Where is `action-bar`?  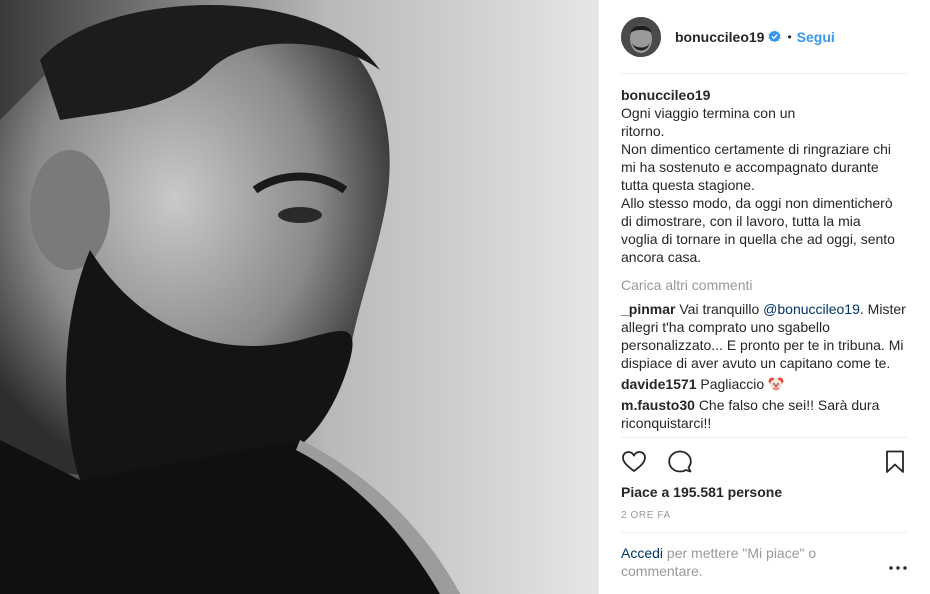 action-bar is located at coordinates (764, 462).